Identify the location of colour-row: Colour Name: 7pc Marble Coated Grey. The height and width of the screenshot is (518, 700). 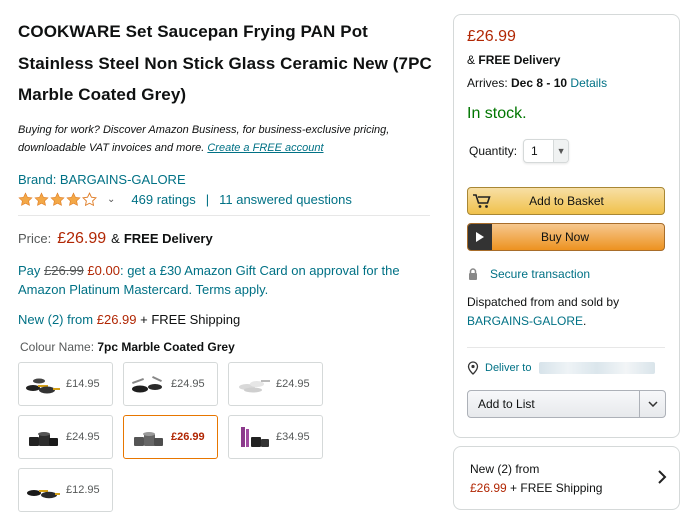
(226, 347).